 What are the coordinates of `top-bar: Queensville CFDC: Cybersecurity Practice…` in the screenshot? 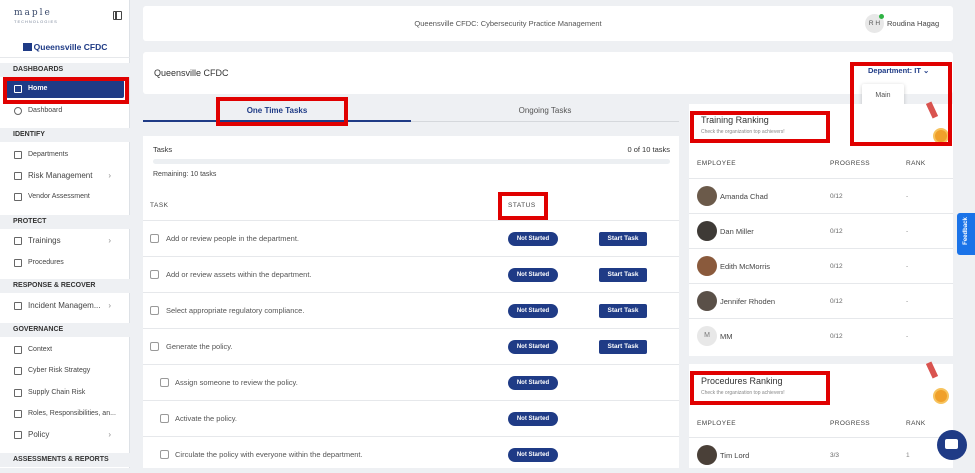 It's located at (548, 23).